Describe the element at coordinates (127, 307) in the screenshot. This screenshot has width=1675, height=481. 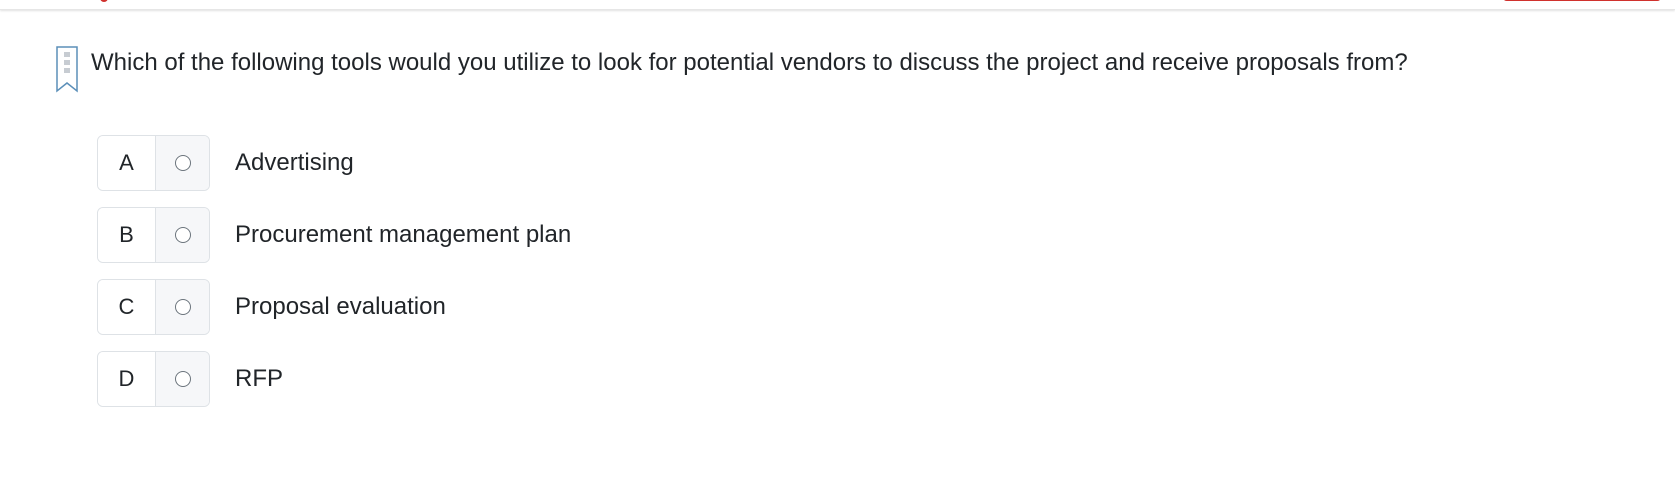
I see `option-letter: C` at that location.